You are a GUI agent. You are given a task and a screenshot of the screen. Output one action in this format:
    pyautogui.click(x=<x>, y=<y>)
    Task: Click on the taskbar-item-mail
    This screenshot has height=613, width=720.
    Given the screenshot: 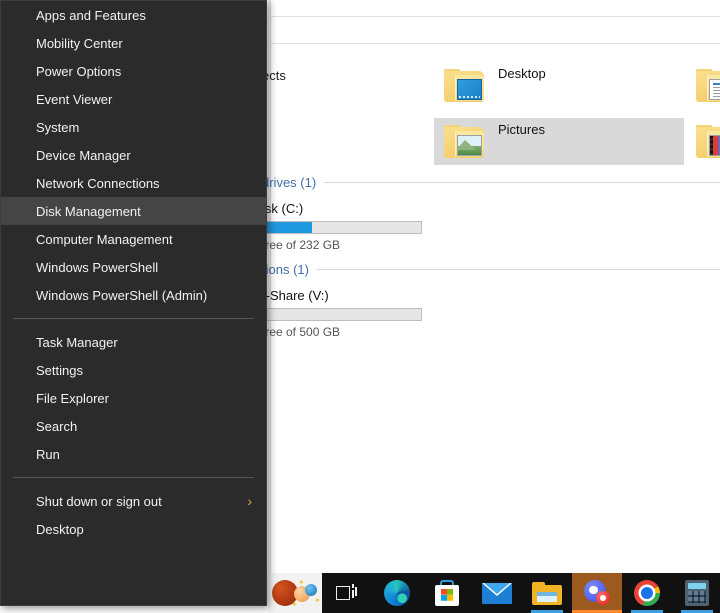 What is the action you would take?
    pyautogui.click(x=497, y=593)
    